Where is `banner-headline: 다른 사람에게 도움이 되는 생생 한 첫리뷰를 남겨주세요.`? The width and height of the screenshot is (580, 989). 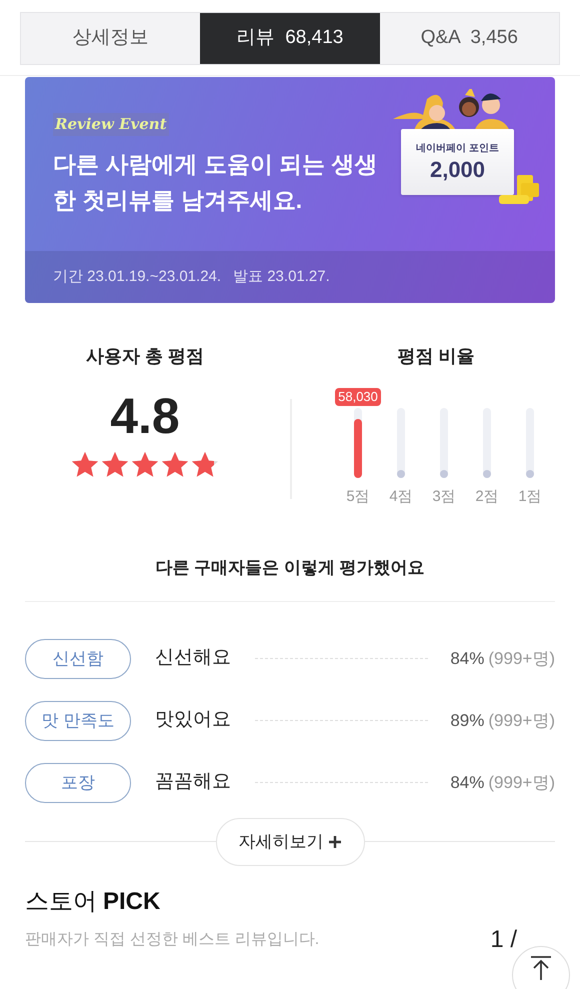
banner-headline: 다른 사람에게 도움이 되는 생생 한 첫리뷰를 남겨주세요. is located at coordinates (215, 182).